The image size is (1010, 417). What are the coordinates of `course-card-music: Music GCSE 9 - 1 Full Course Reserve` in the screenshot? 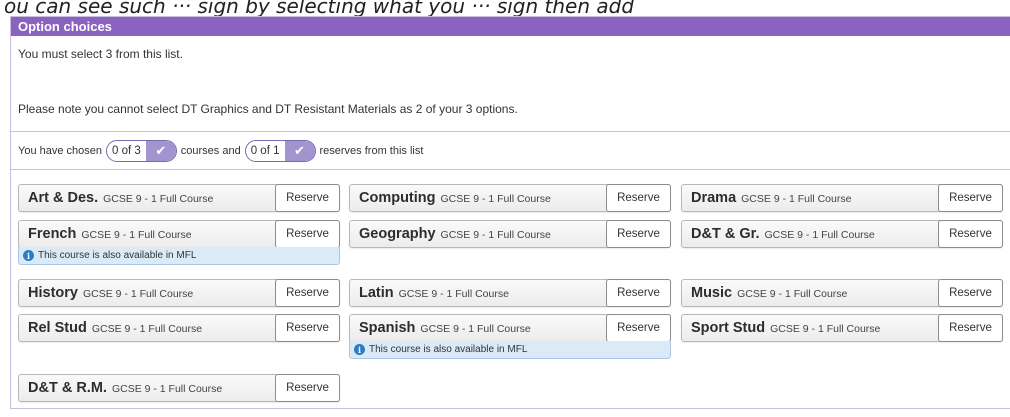 It's located at (842, 293).